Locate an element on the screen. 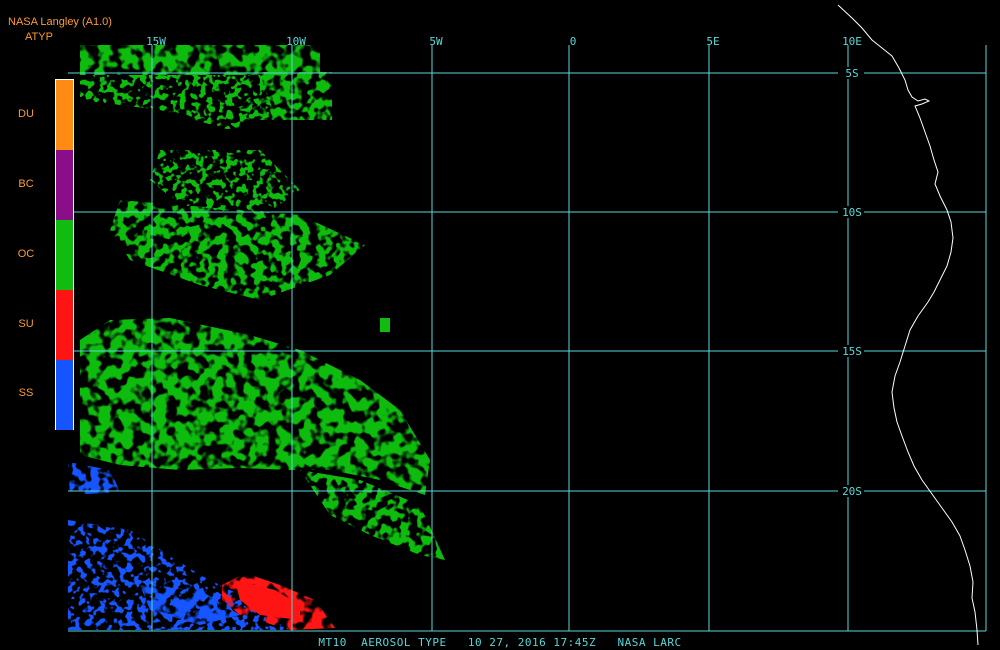 This screenshot has height=650, width=1000. legend-swatch-du is located at coordinates (64, 115).